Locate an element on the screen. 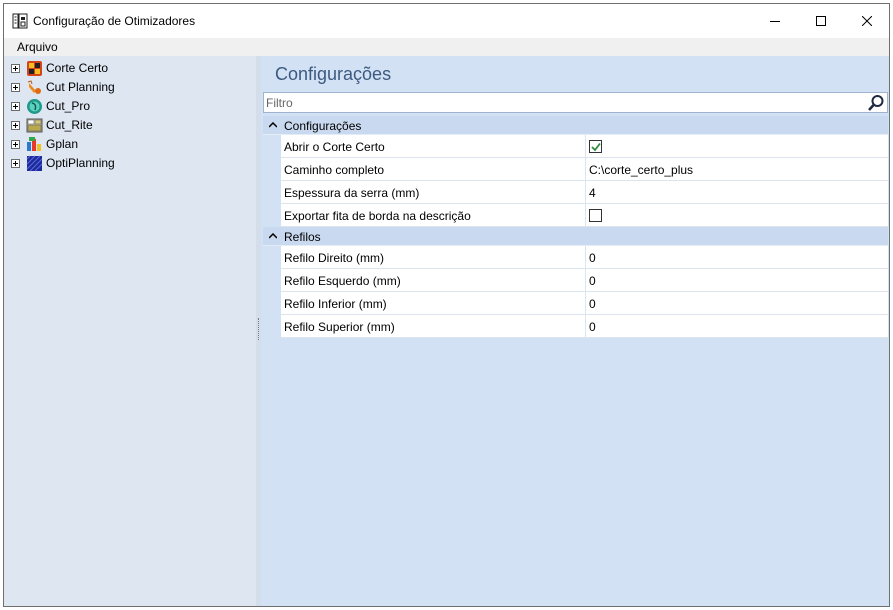 The image size is (893, 610). caminho-completo-value: C:\corte_certo_plus is located at coordinates (641, 170).